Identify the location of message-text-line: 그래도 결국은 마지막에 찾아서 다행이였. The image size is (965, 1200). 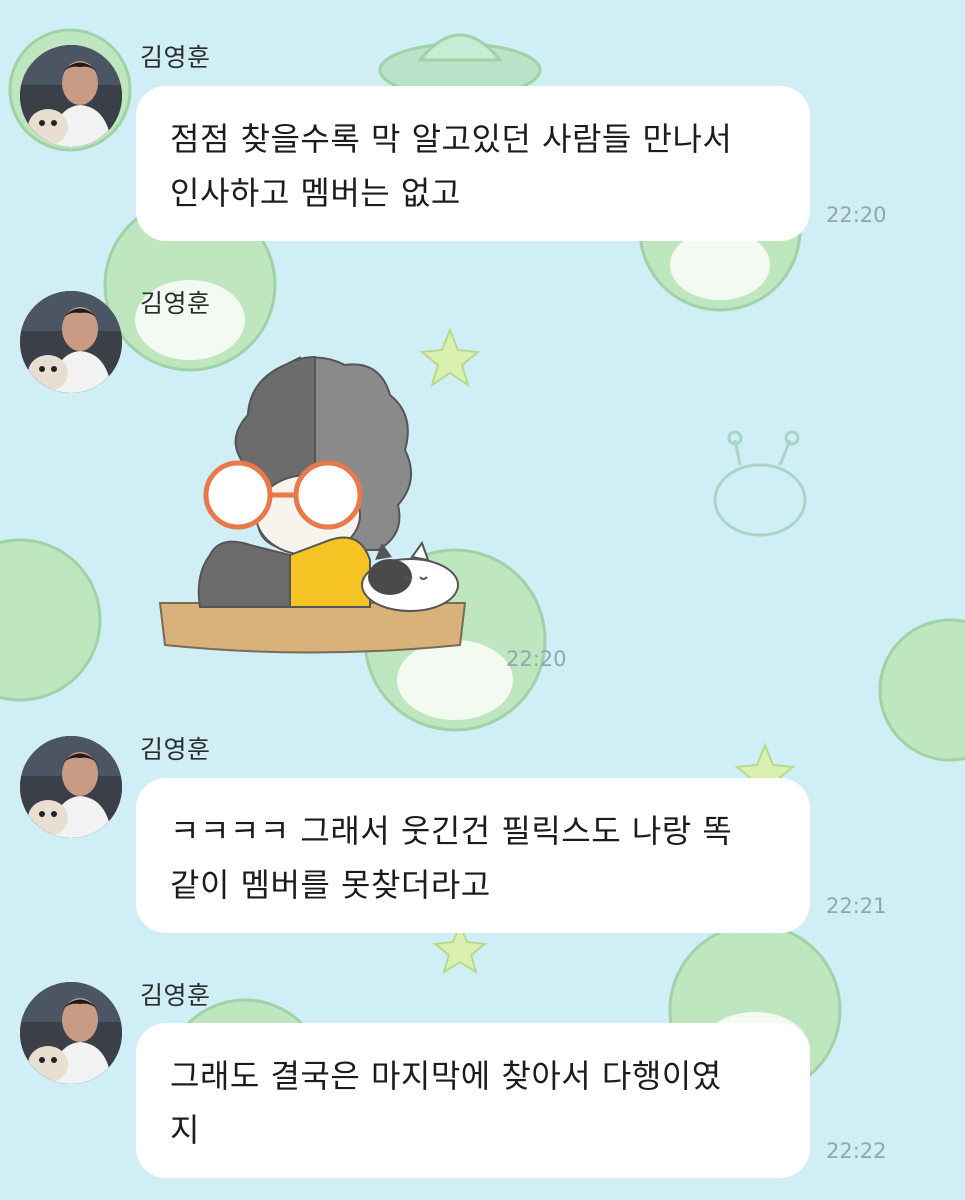
(446, 1076).